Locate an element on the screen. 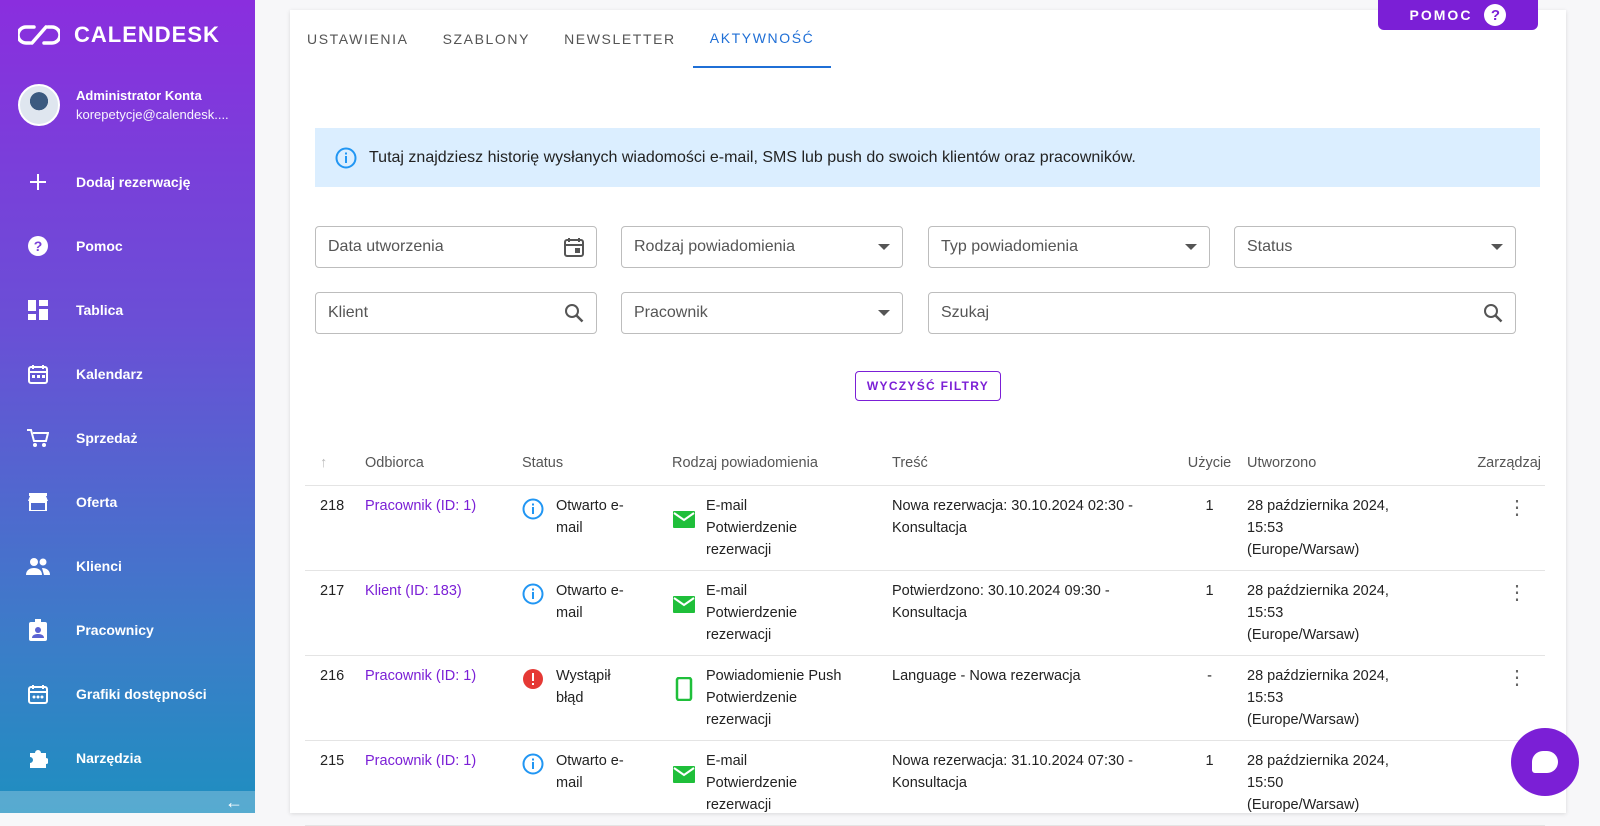 The image size is (1600, 826). column-header-manage: Zarządzaj is located at coordinates (1481, 463).